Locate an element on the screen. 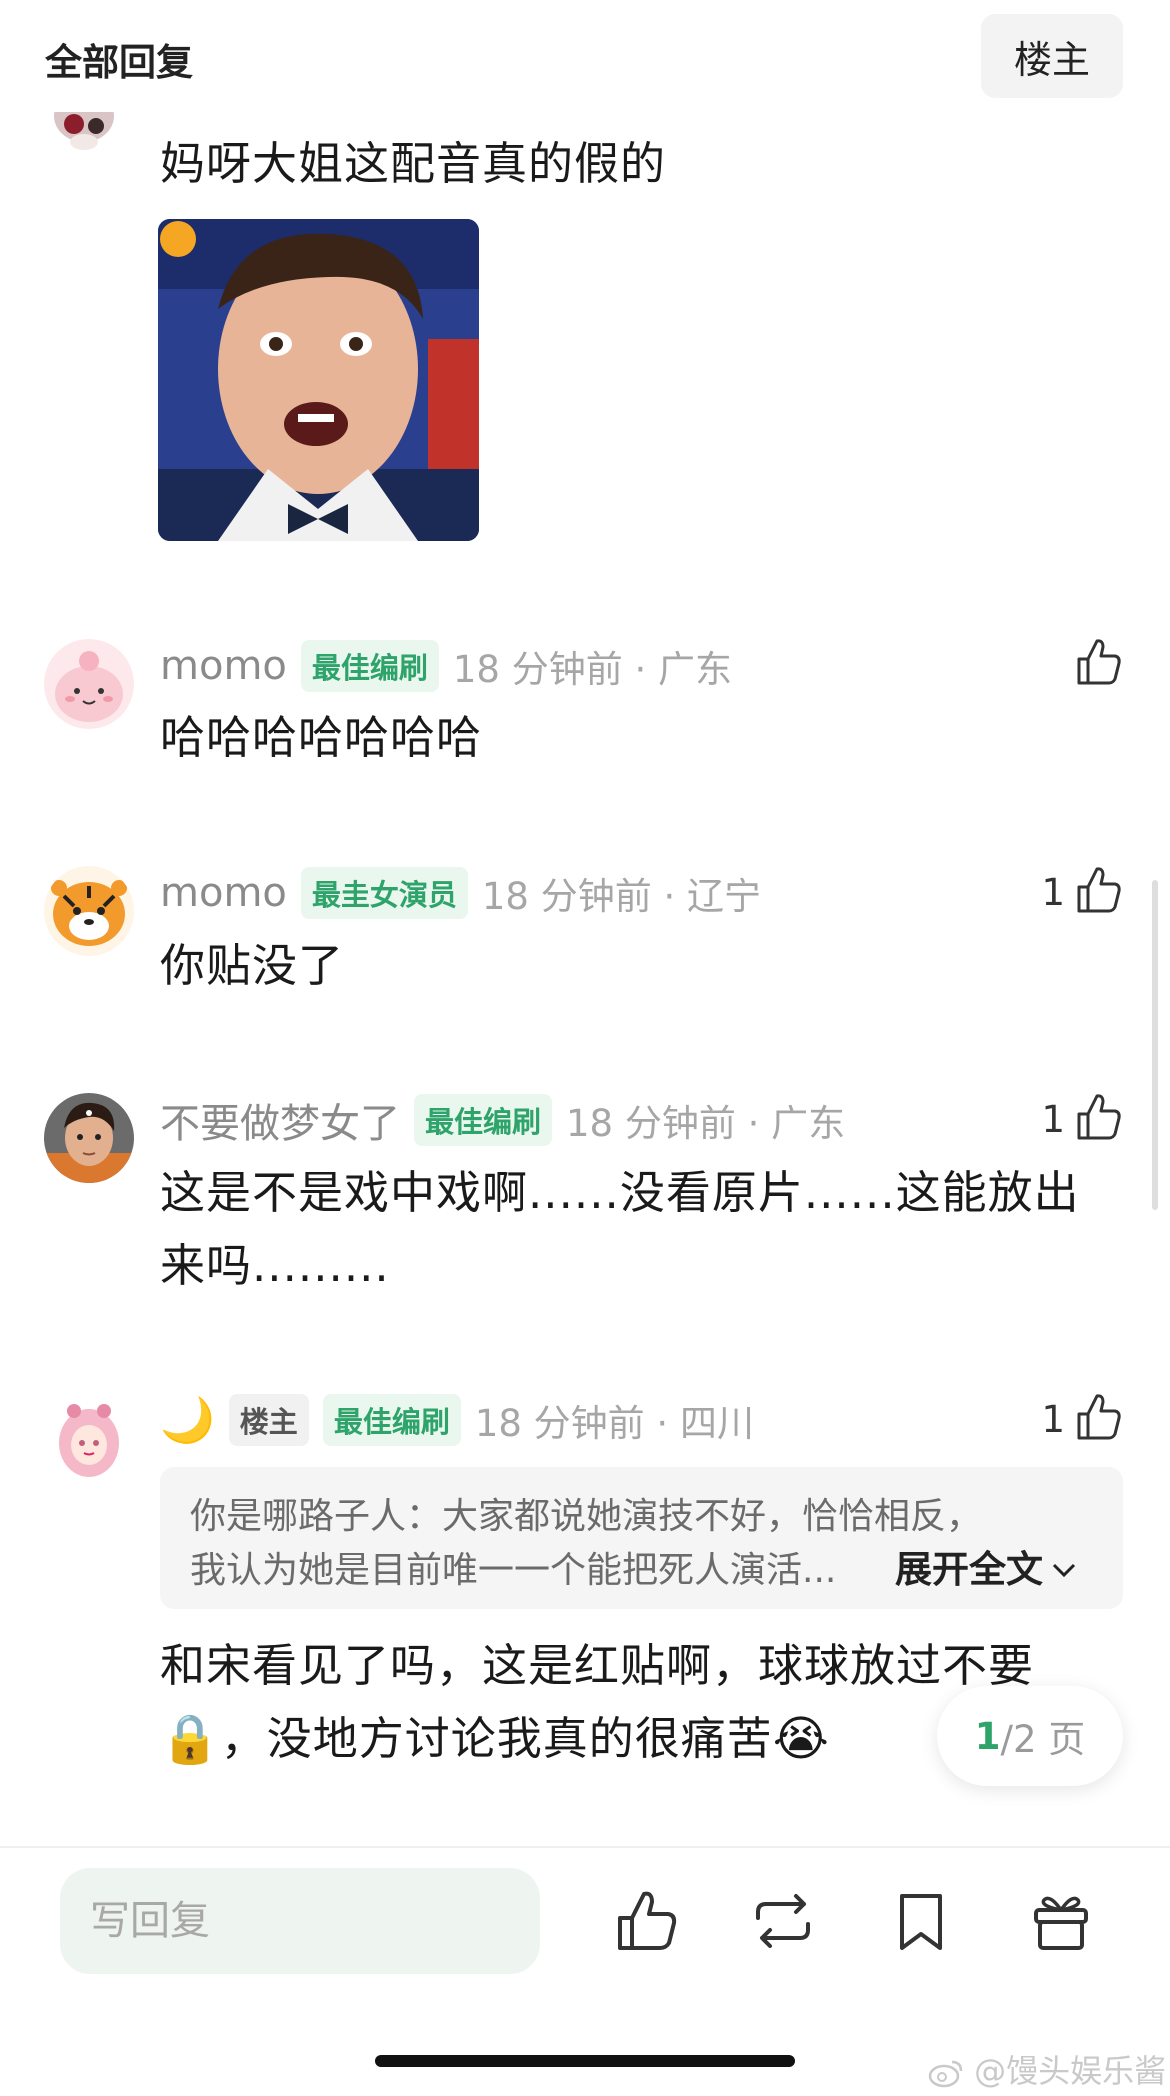 The image size is (1170, 2096). watermark-text: @馒头娱乐酱 is located at coordinates (1070, 2071).